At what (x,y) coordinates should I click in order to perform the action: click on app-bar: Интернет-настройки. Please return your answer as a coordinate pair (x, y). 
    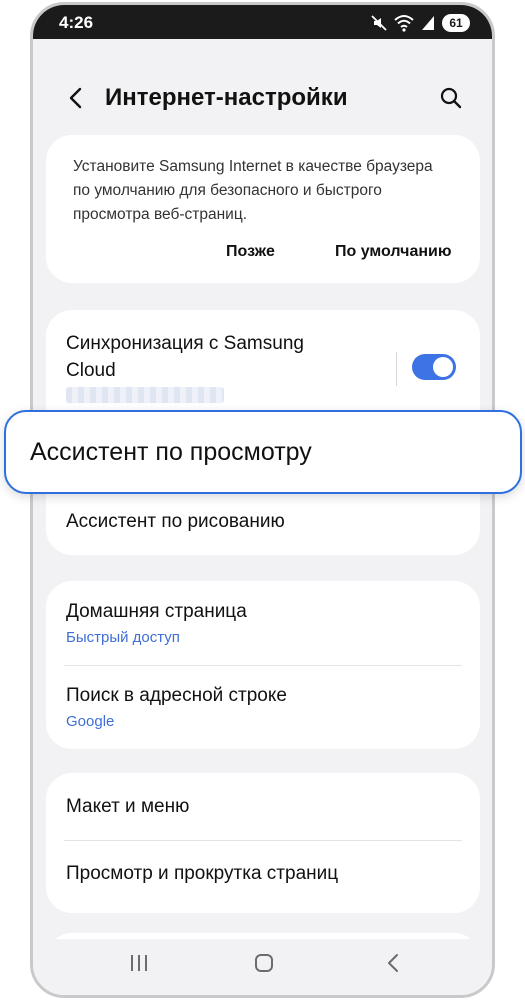
    Looking at the image, I should click on (262, 97).